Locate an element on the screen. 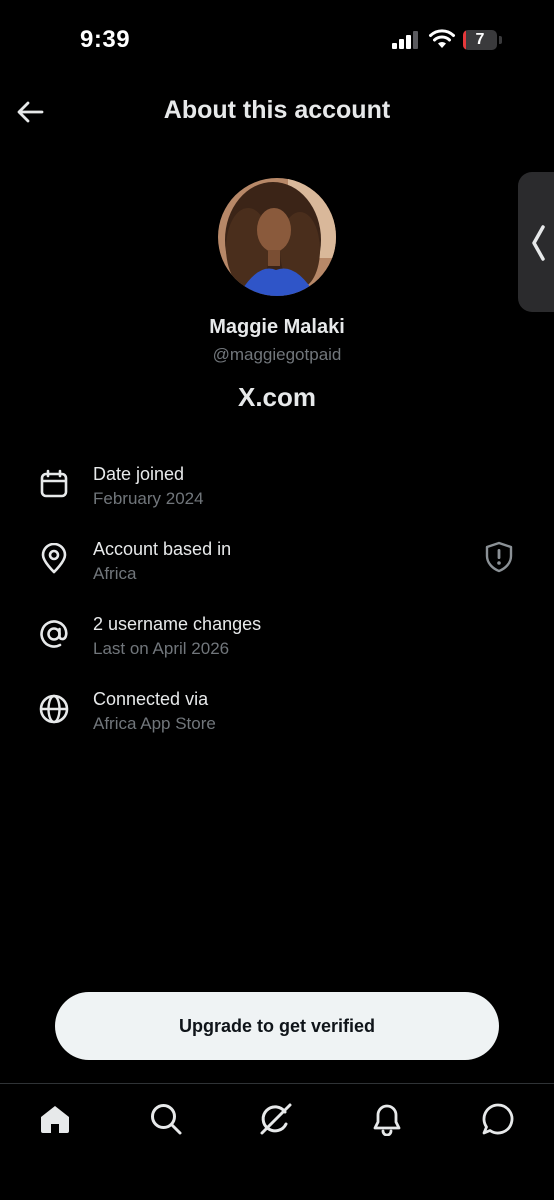 The height and width of the screenshot is (1200, 554). avatar-image is located at coordinates (277, 237).